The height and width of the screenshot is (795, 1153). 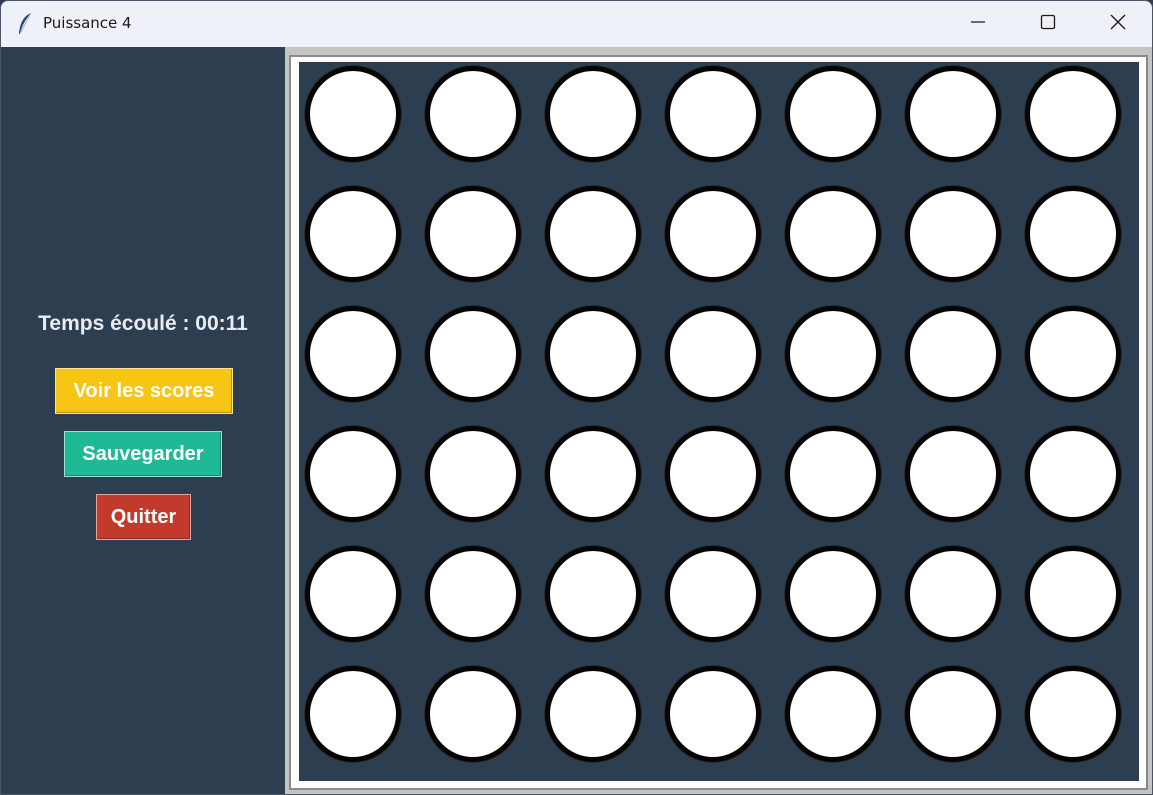 I want to click on close-icon, so click(x=1118, y=24).